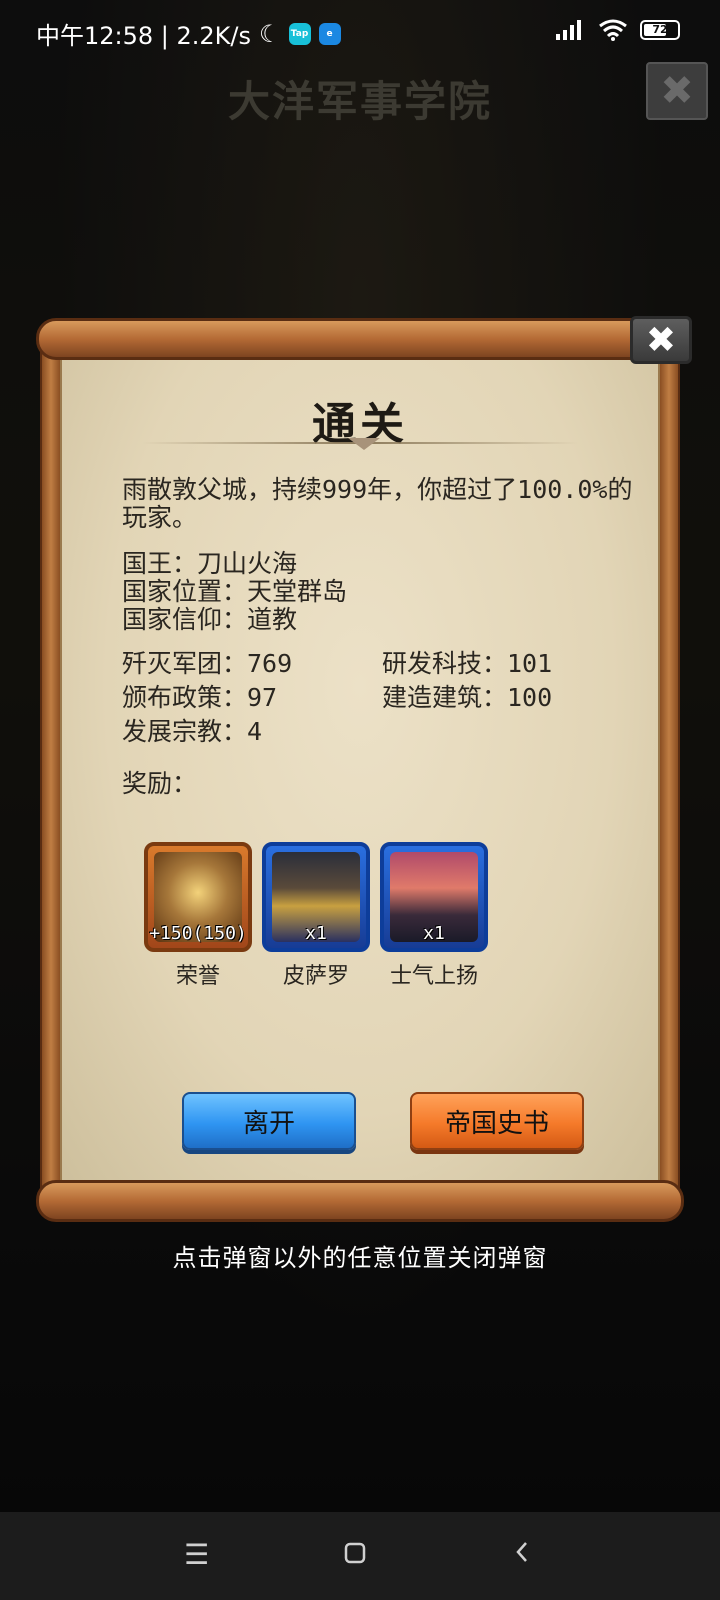 This screenshot has height=1600, width=720. I want to click on close-icon: ✖, so click(677, 91).